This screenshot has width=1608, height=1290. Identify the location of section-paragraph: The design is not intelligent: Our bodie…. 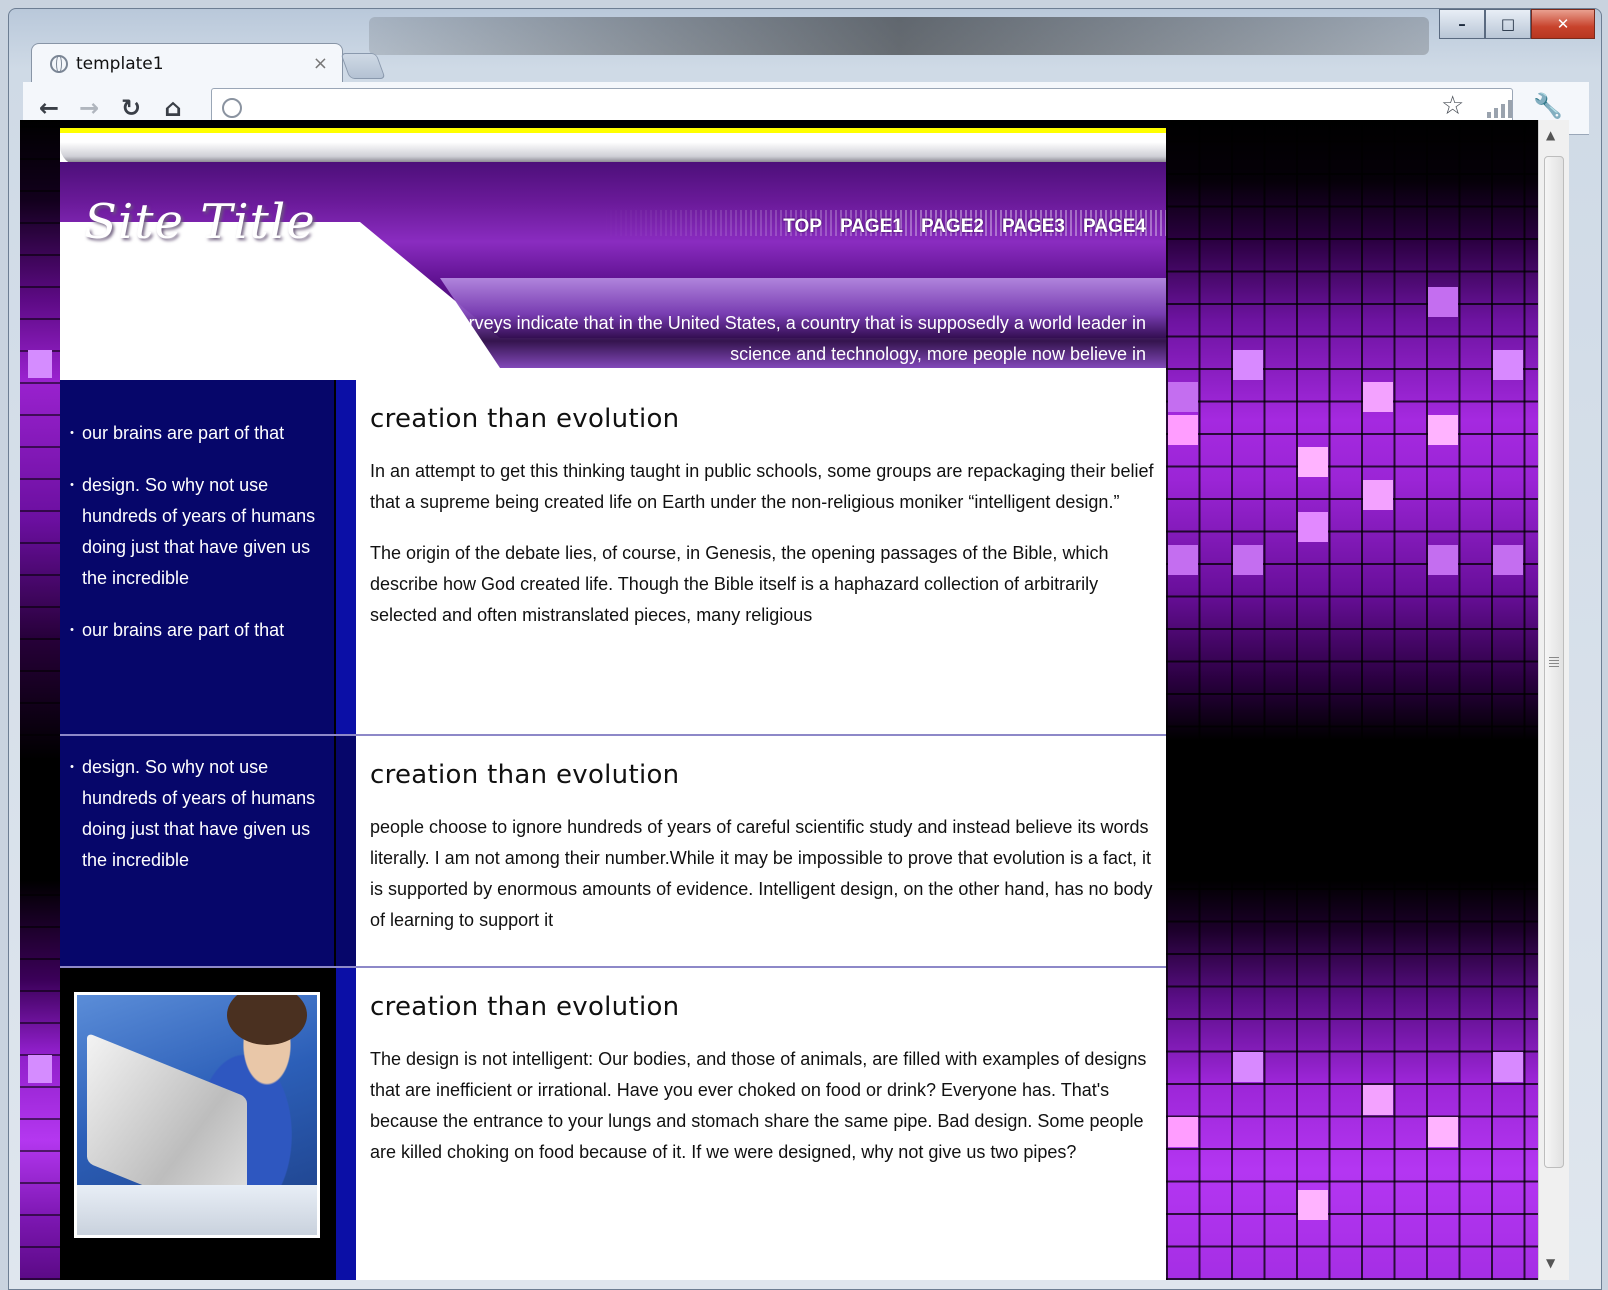
(758, 1105).